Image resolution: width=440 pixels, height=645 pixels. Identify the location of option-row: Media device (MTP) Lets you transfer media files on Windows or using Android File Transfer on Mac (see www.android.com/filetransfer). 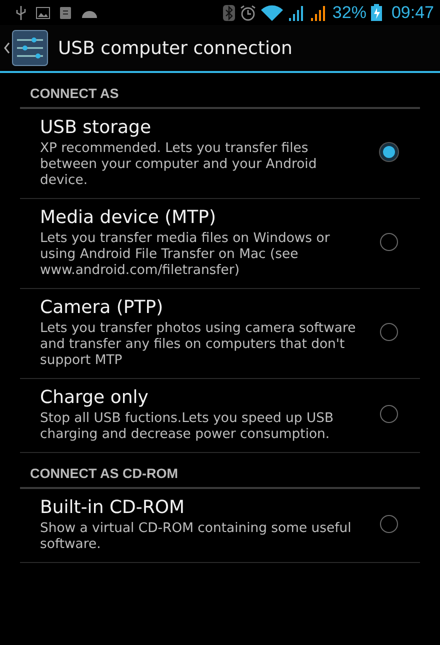
(220, 244).